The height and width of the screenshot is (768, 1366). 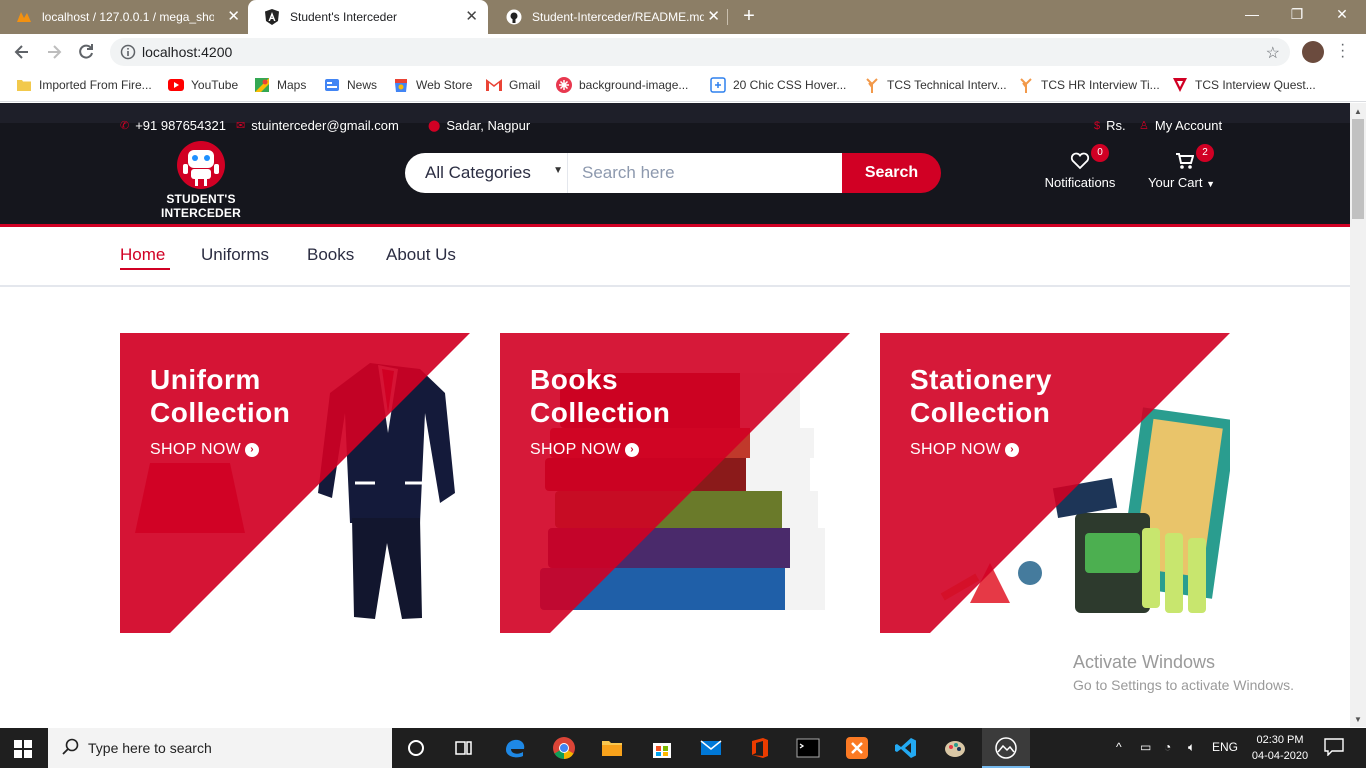 I want to click on store-icon, so click(x=662, y=748).